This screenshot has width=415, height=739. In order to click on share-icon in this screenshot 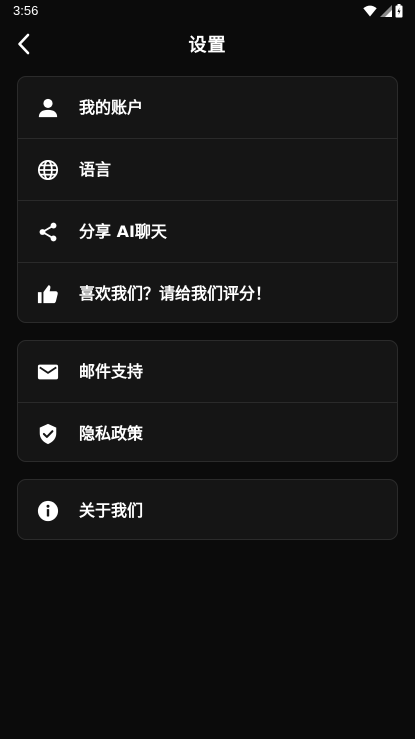, I will do `click(48, 232)`.